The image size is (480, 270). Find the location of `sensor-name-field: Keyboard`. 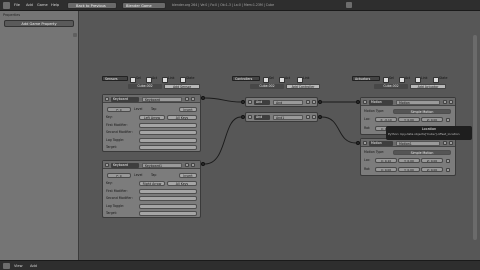

sensor-name-field: Keyboard is located at coordinates (162, 99).